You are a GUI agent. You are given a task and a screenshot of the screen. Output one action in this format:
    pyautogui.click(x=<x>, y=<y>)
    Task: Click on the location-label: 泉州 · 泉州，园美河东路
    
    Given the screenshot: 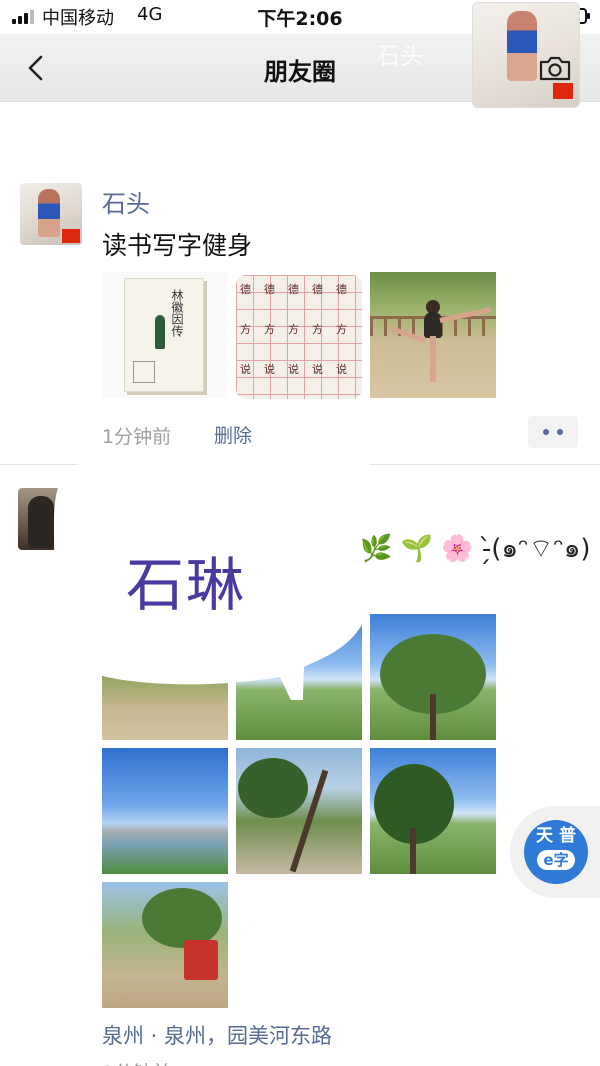 What is the action you would take?
    pyautogui.click(x=217, y=1035)
    